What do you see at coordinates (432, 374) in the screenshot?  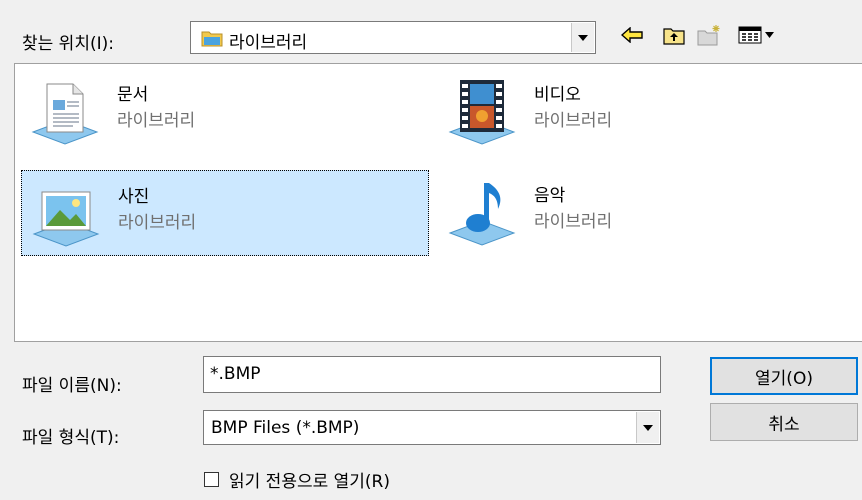 I see `file-name-input: *.BMP` at bounding box center [432, 374].